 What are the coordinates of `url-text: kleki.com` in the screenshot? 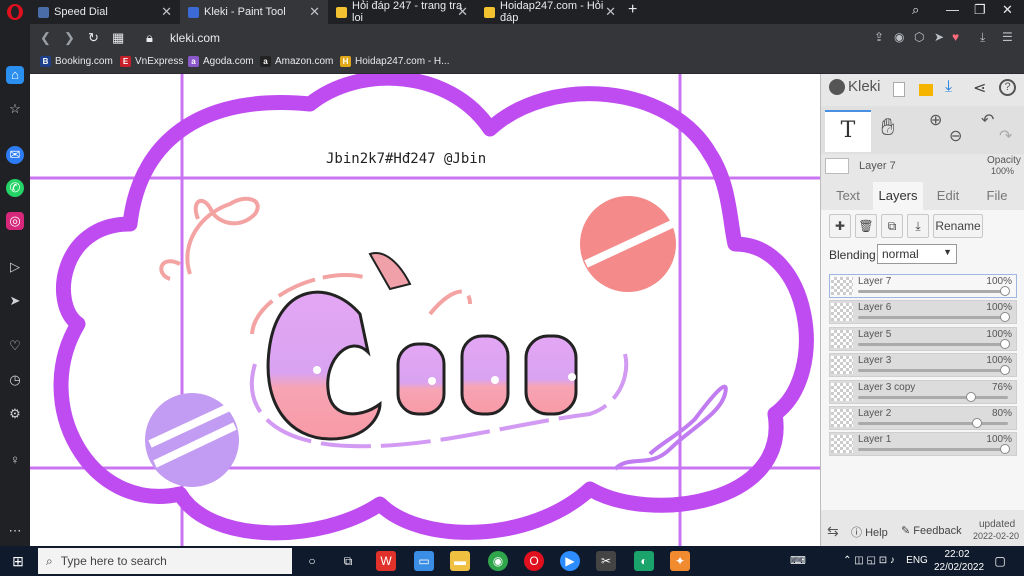 It's located at (195, 38).